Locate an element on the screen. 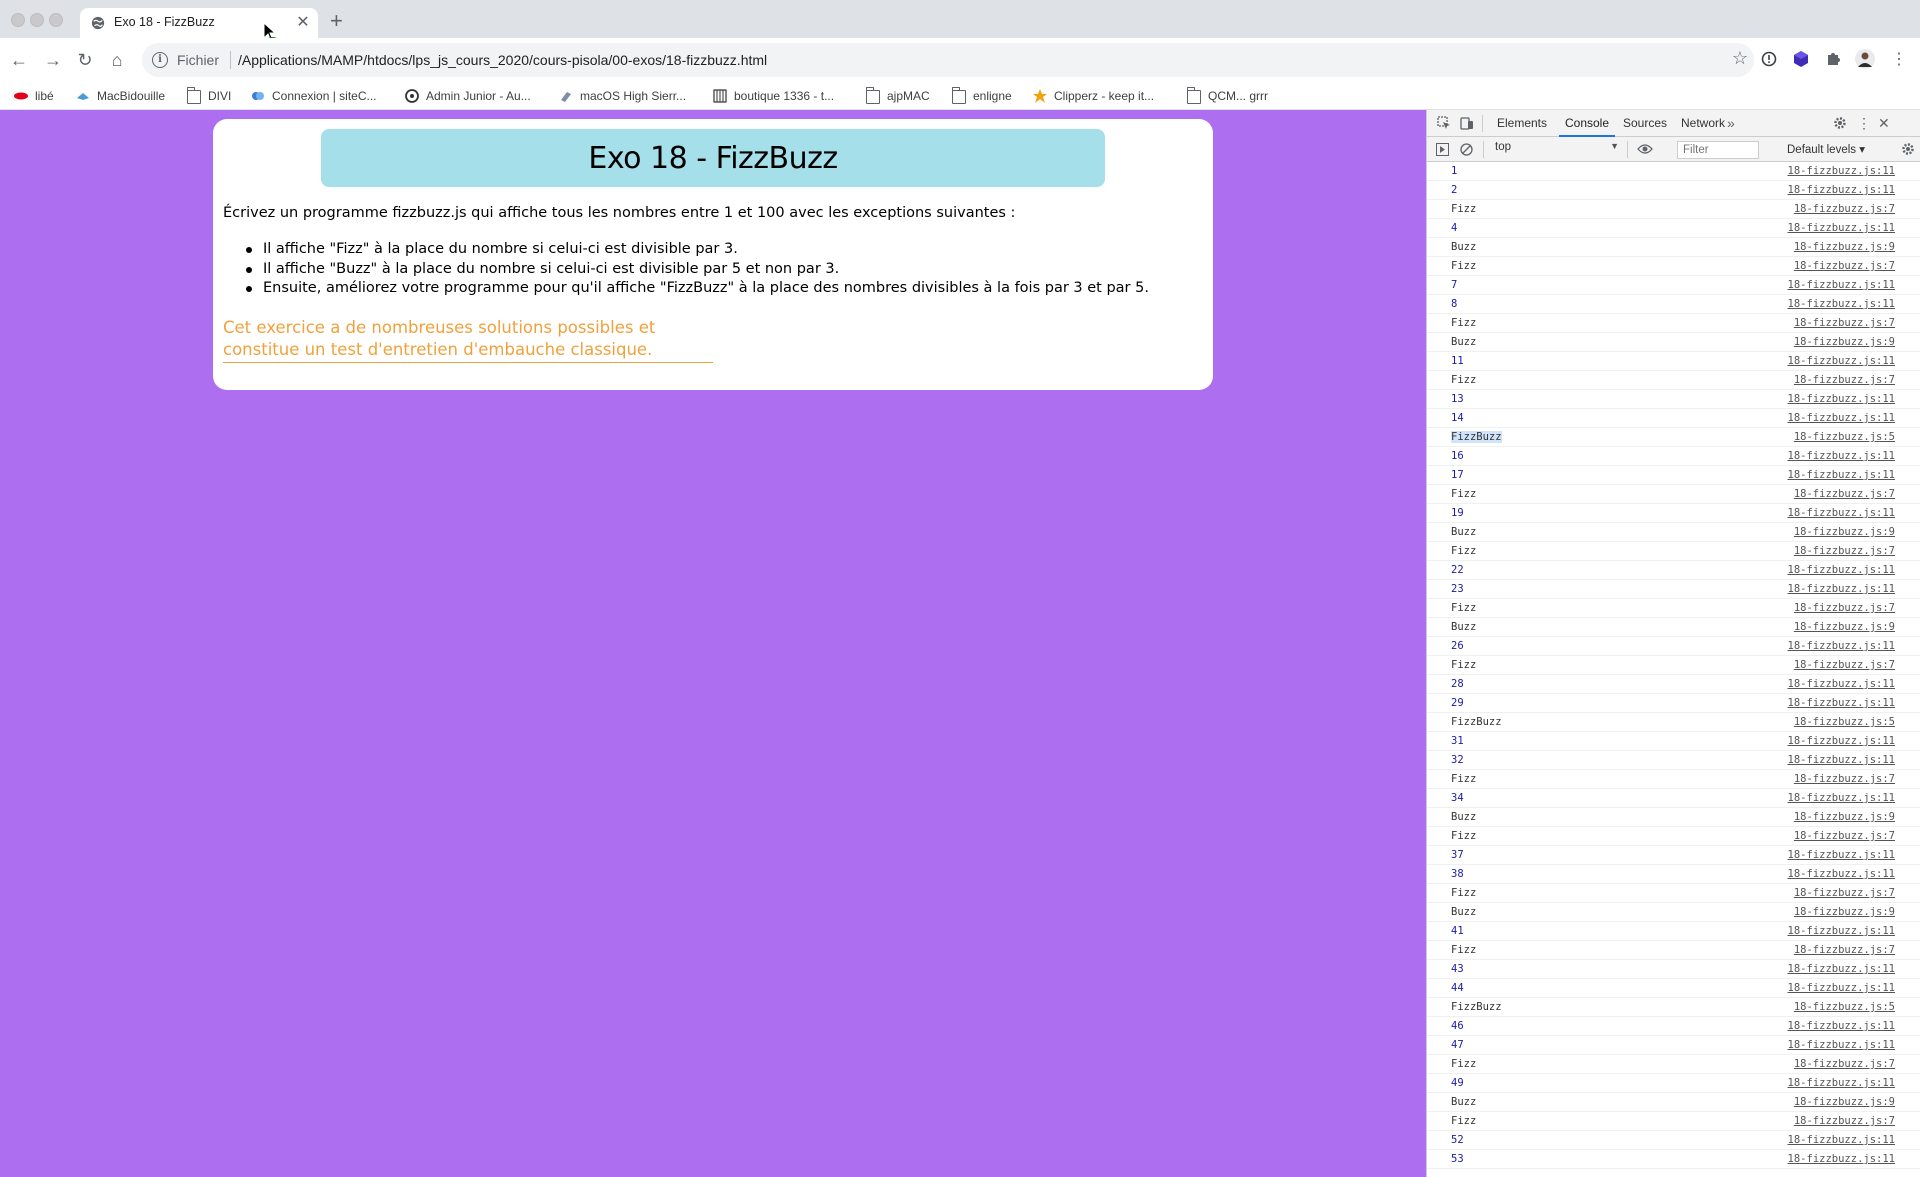 The height and width of the screenshot is (1177, 1920). console-row: 2 18-fizzbuzz.js:11 is located at coordinates (1673, 190).